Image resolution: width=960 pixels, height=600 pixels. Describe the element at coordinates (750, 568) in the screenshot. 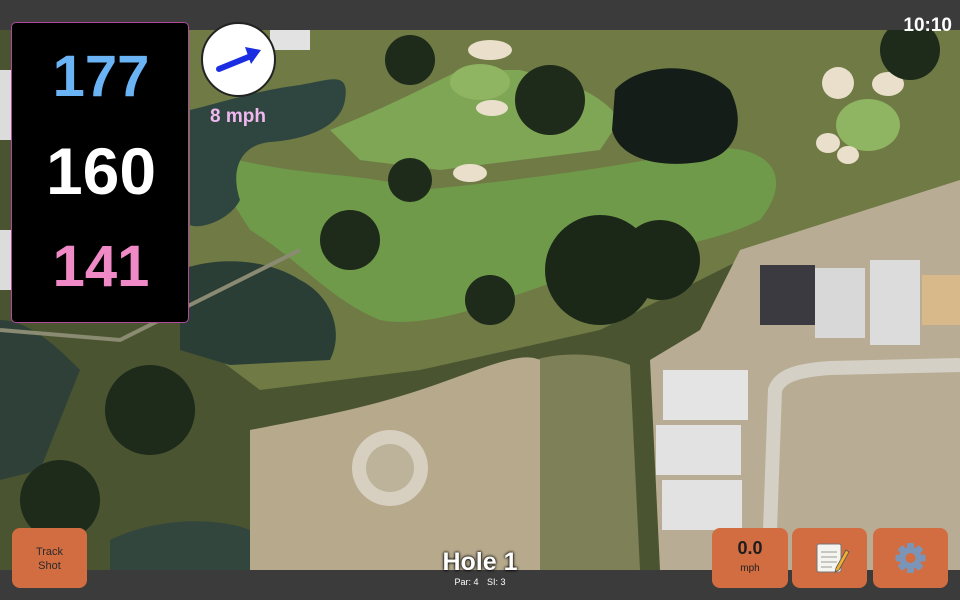

I see `speed-unit: mph` at that location.